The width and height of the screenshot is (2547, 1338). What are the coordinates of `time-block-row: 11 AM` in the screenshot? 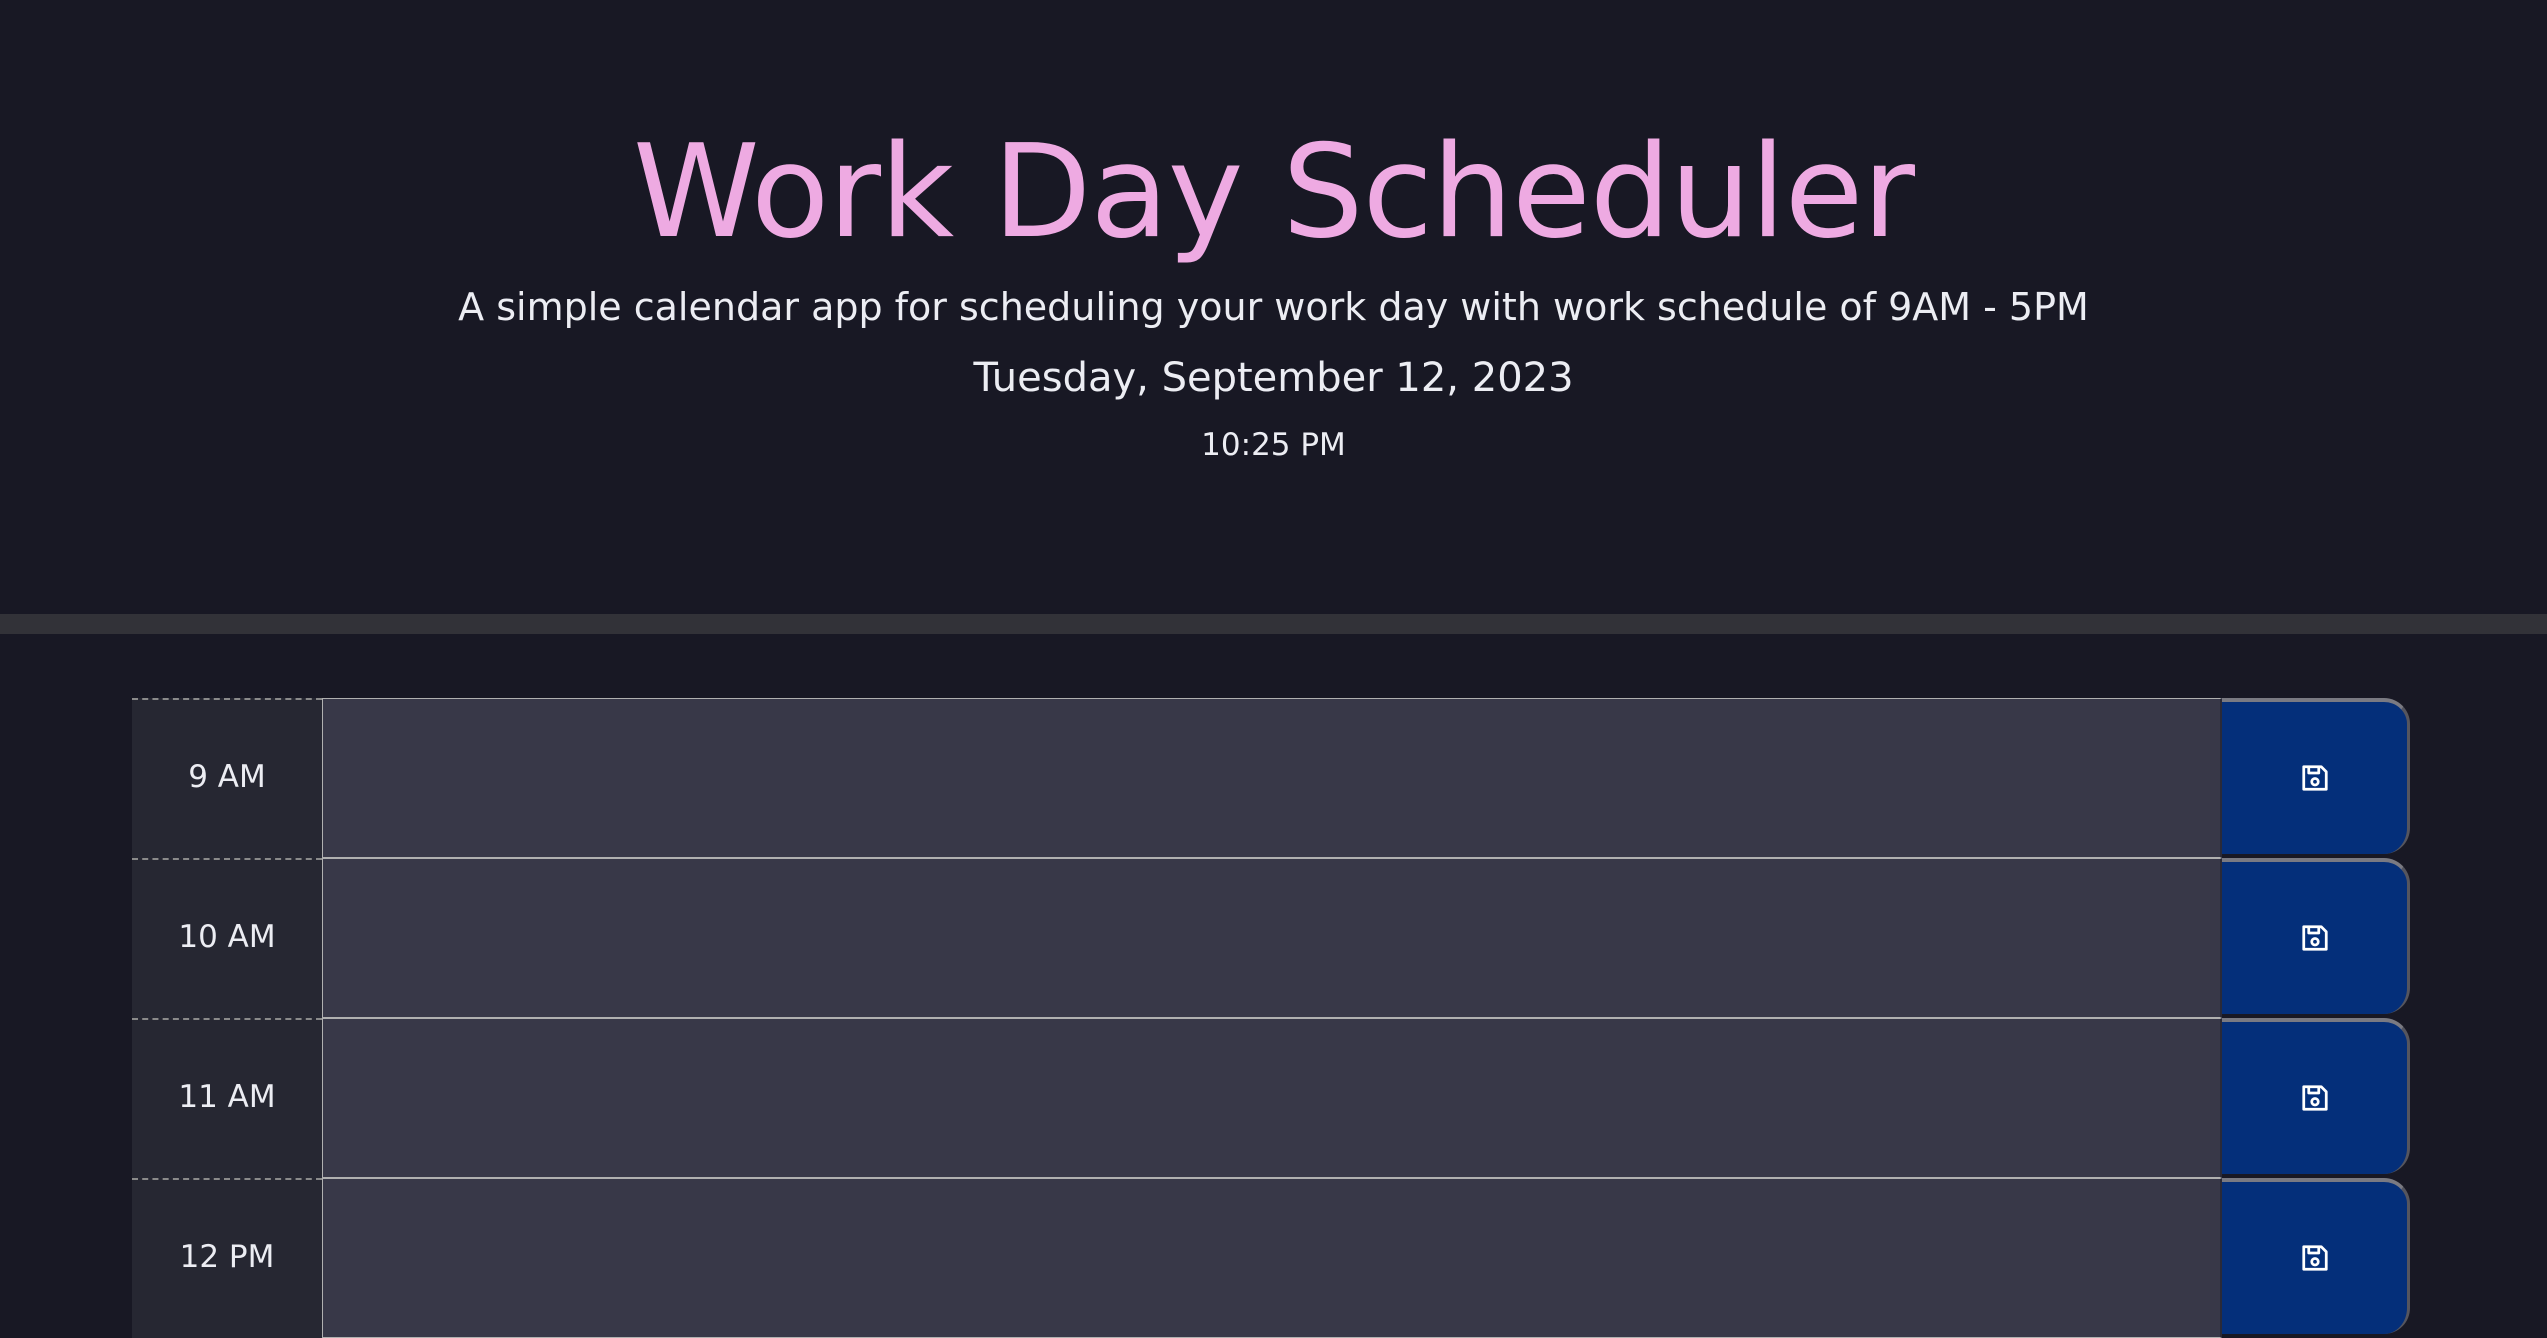 It's located at (1271, 1098).